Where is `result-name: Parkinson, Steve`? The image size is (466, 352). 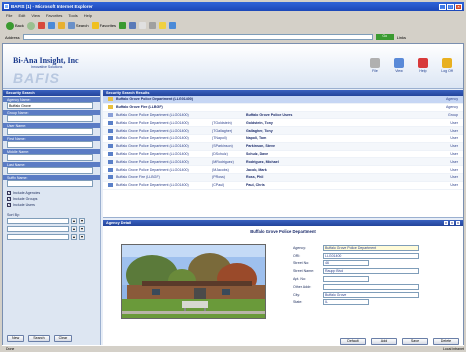
result-name: Parkinson, Steve is located at coordinates (260, 146).